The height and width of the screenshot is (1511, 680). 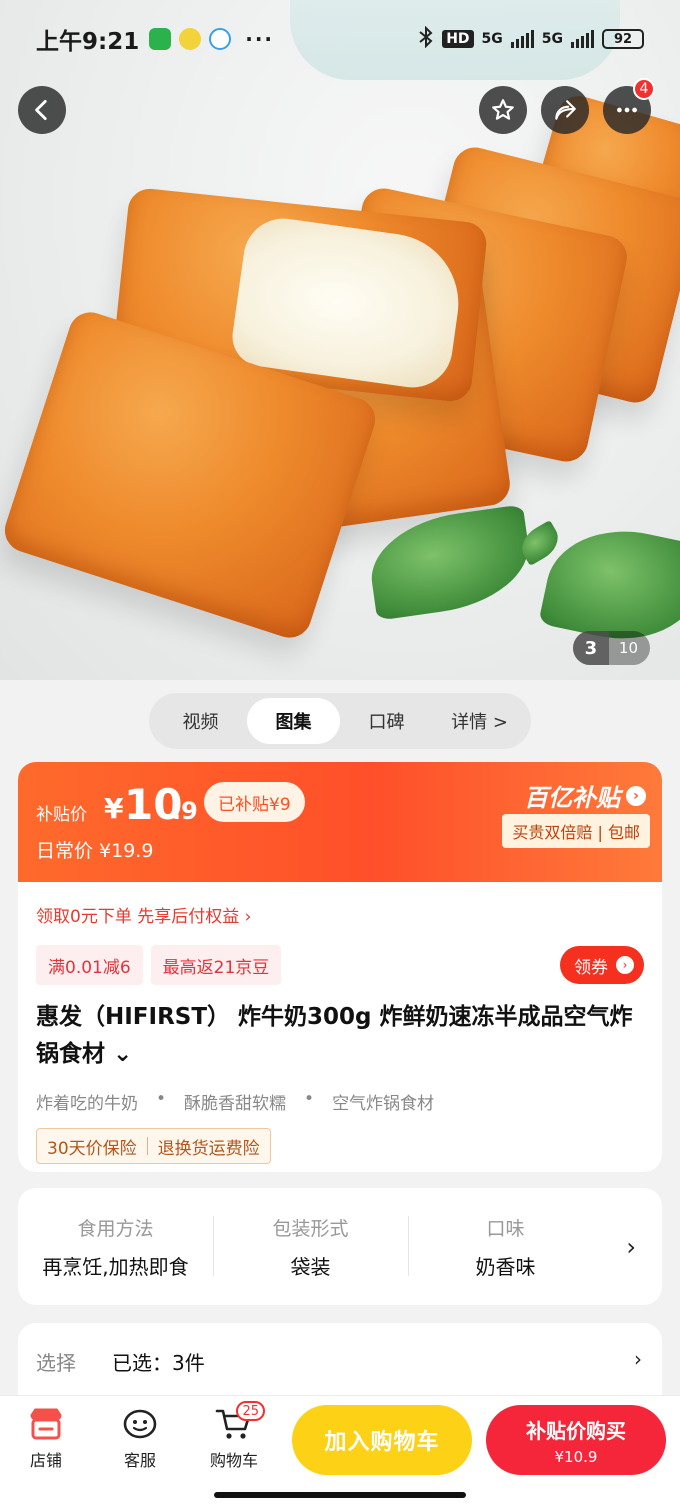 What do you see at coordinates (88, 42) in the screenshot?
I see `status-time: 上午9:21` at bounding box center [88, 42].